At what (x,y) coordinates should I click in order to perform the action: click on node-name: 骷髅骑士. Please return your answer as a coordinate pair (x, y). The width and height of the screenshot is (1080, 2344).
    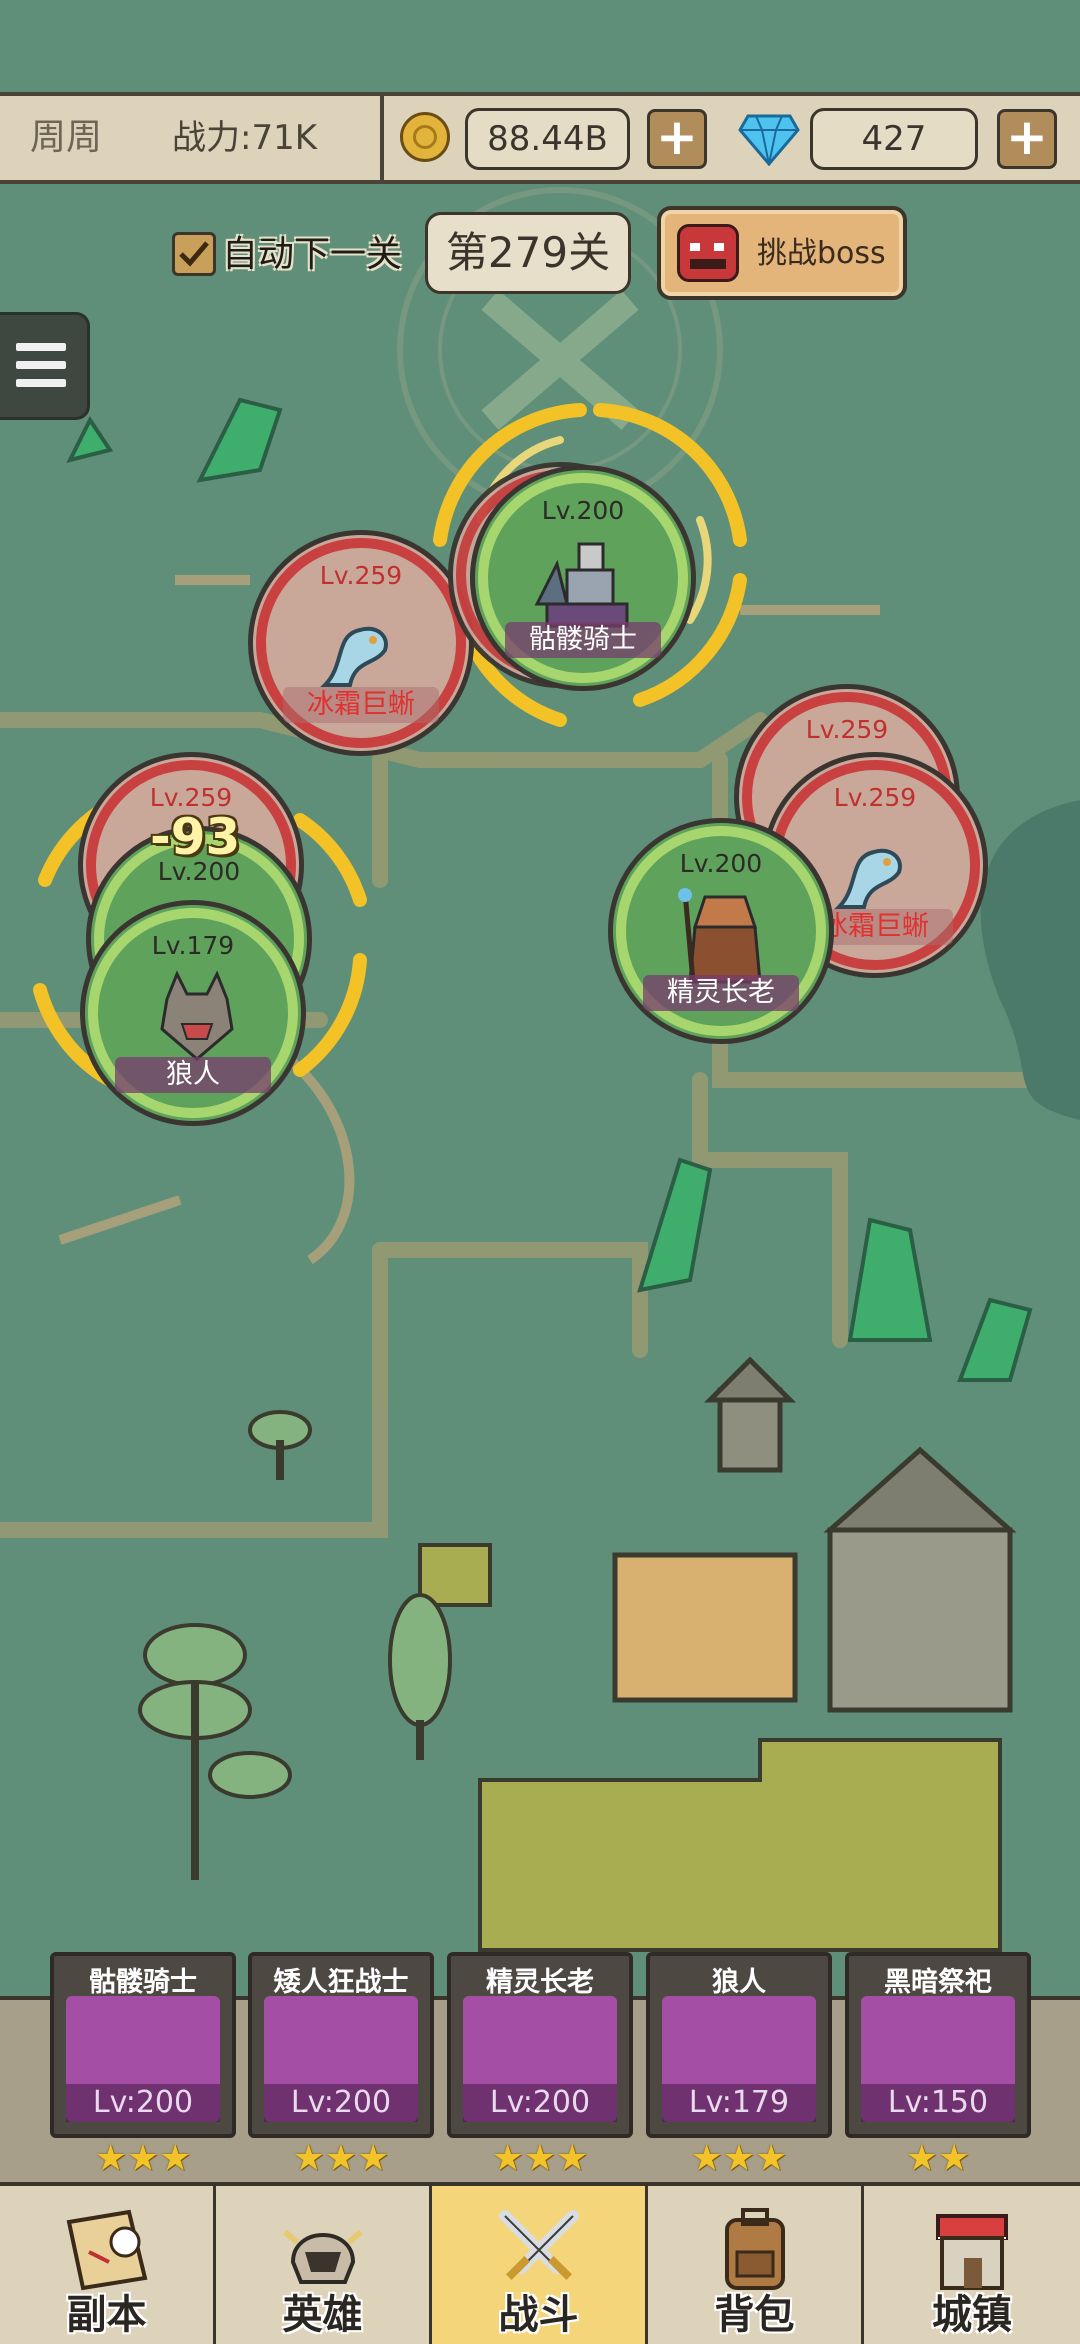
    Looking at the image, I should click on (583, 640).